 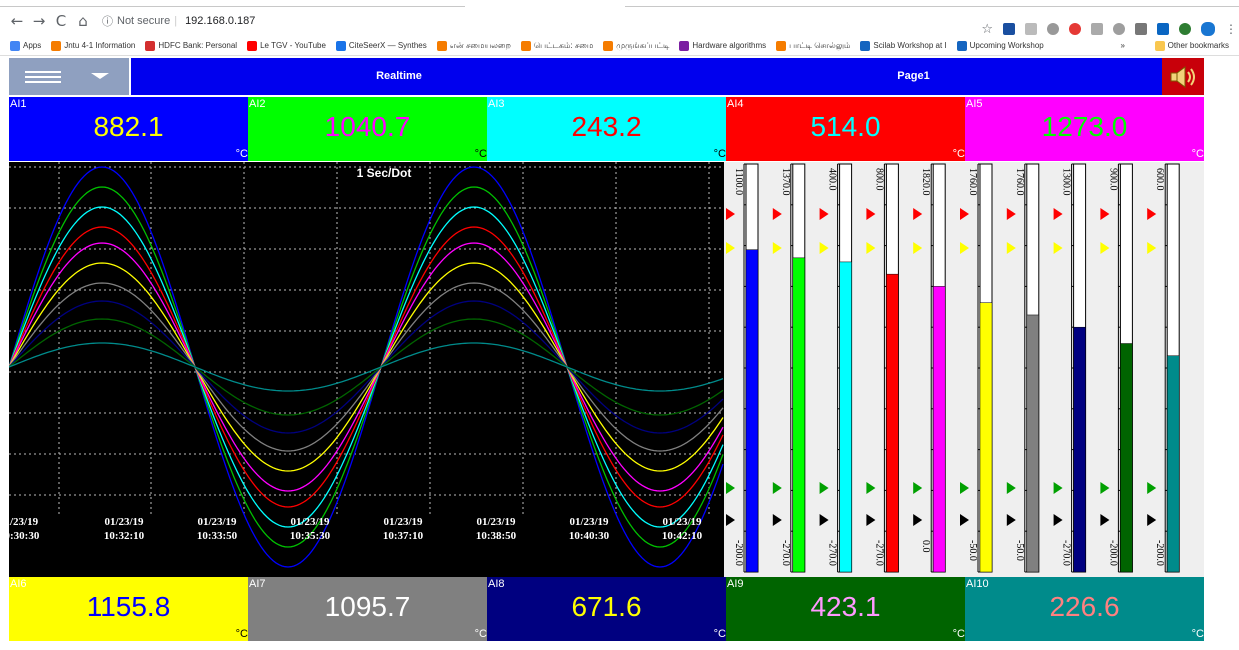 What do you see at coordinates (987, 29) in the screenshot?
I see `star-icon: ☆` at bounding box center [987, 29].